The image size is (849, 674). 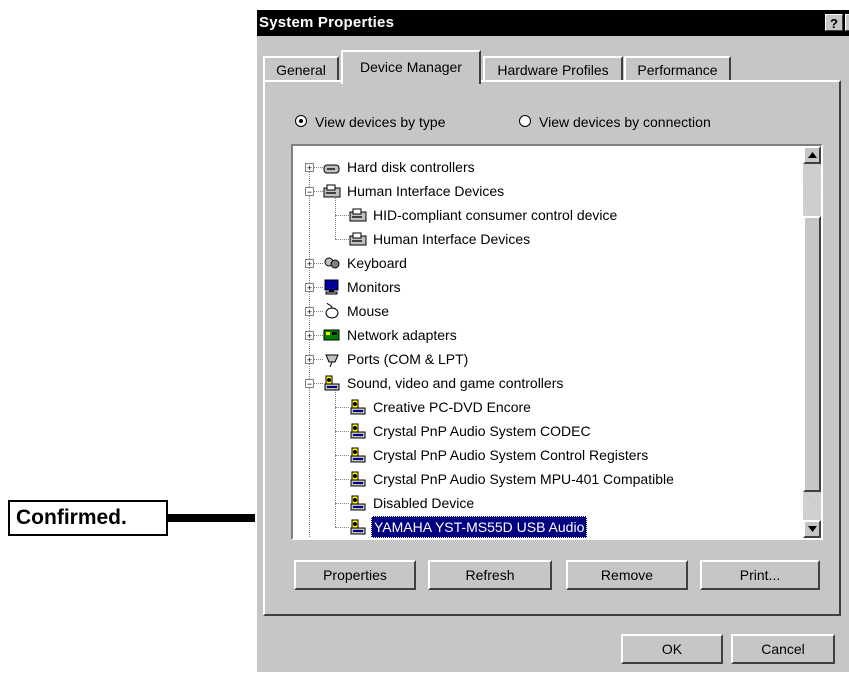 I want to click on refresh-button: Refresh, so click(x=490, y=575).